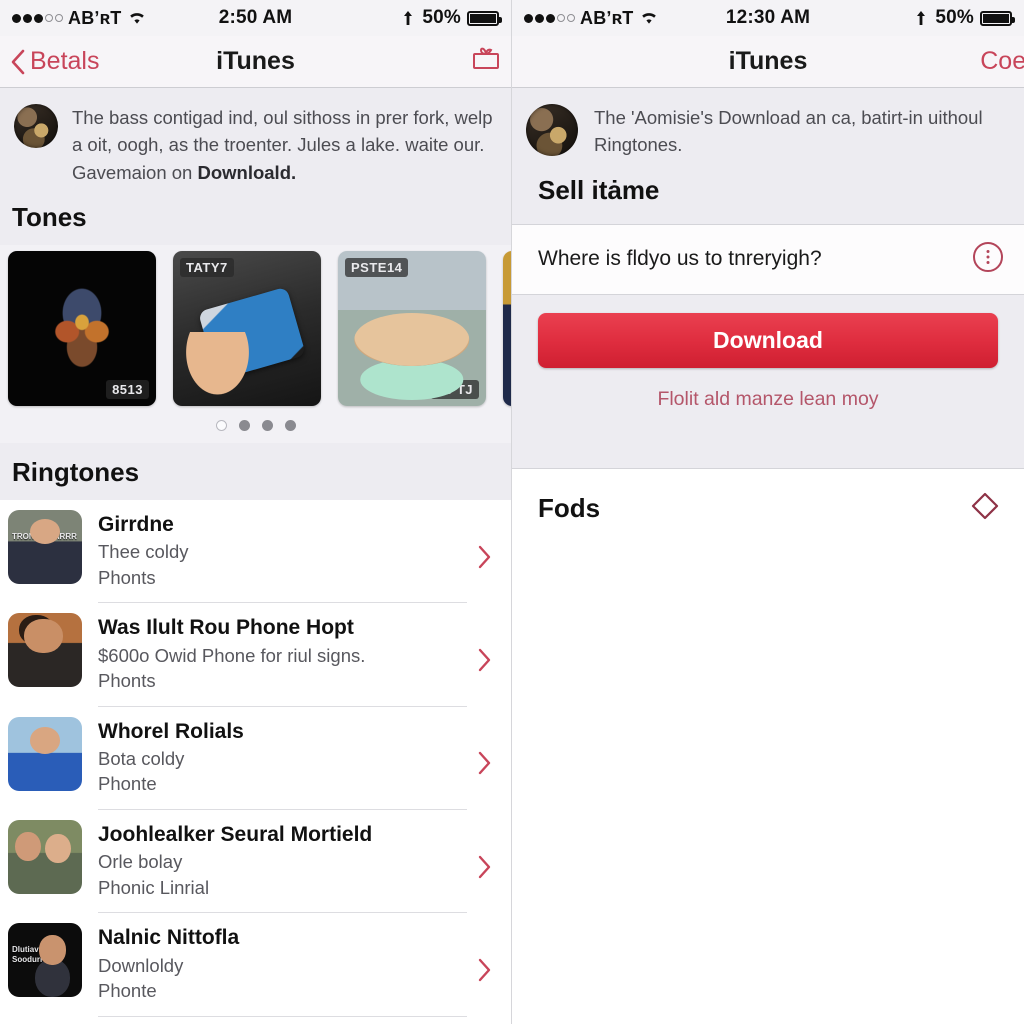  What do you see at coordinates (255, 221) in the screenshot?
I see `tones-section-header: Tones` at bounding box center [255, 221].